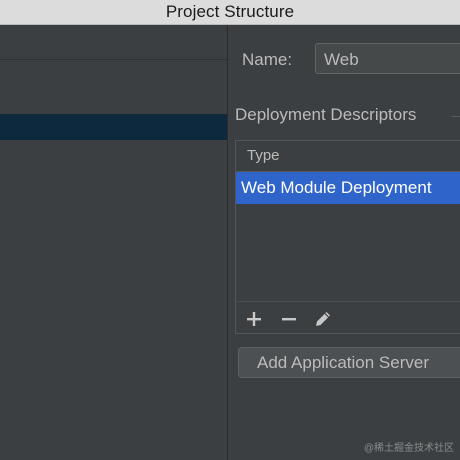 The image size is (460, 460). I want to click on watermark: @稀土掘金技术社区, so click(408, 448).